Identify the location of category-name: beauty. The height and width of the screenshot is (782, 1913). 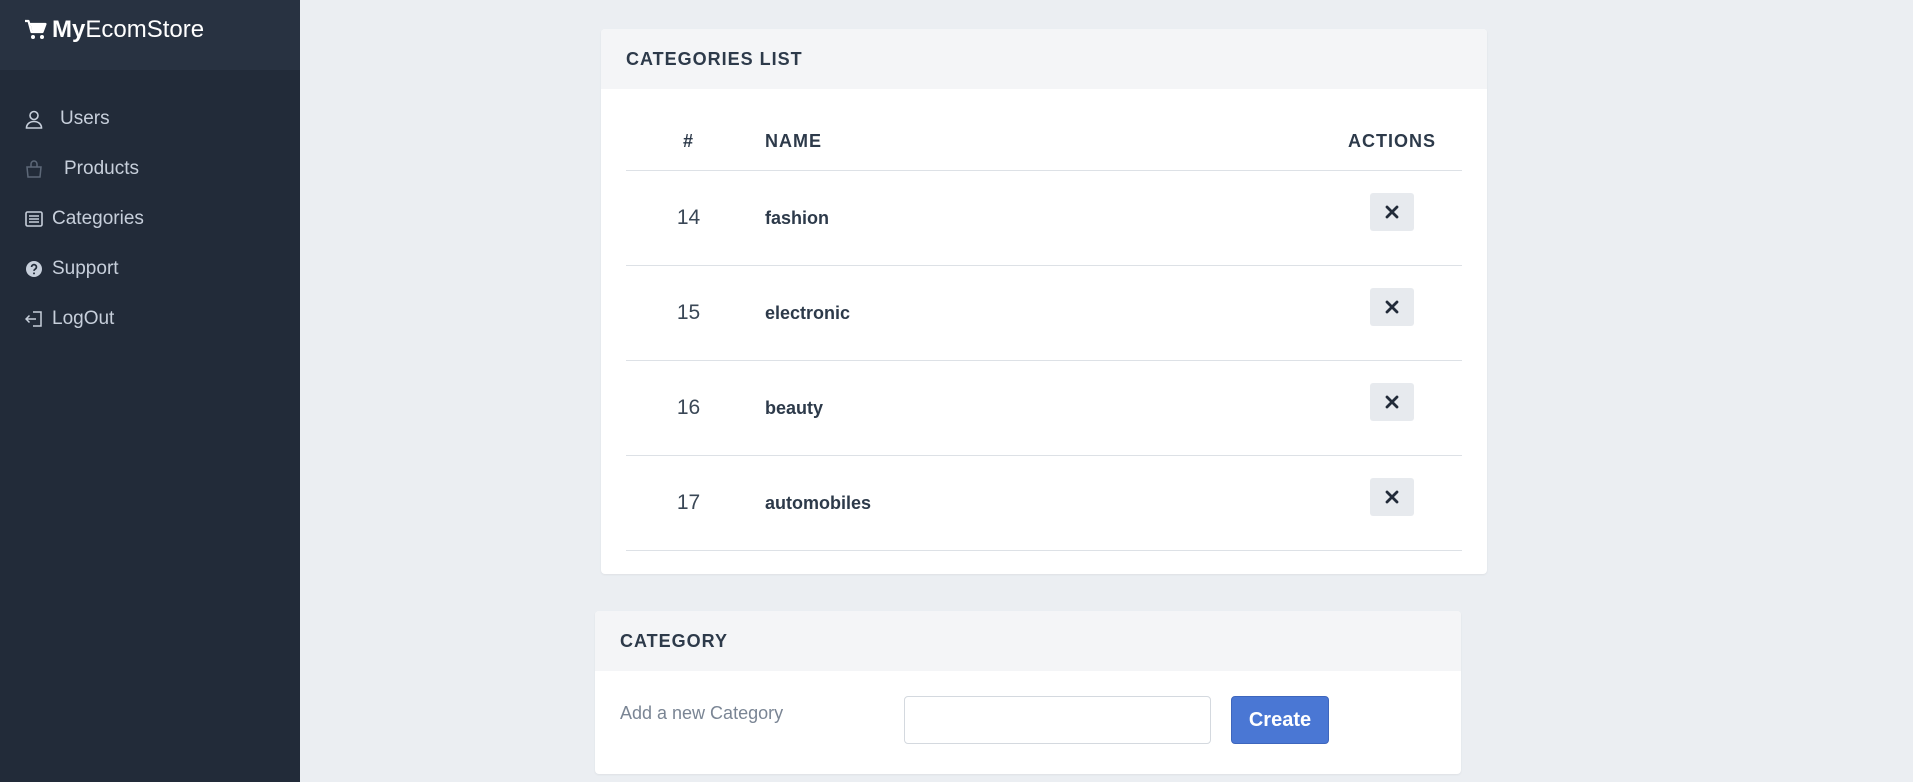
(794, 407).